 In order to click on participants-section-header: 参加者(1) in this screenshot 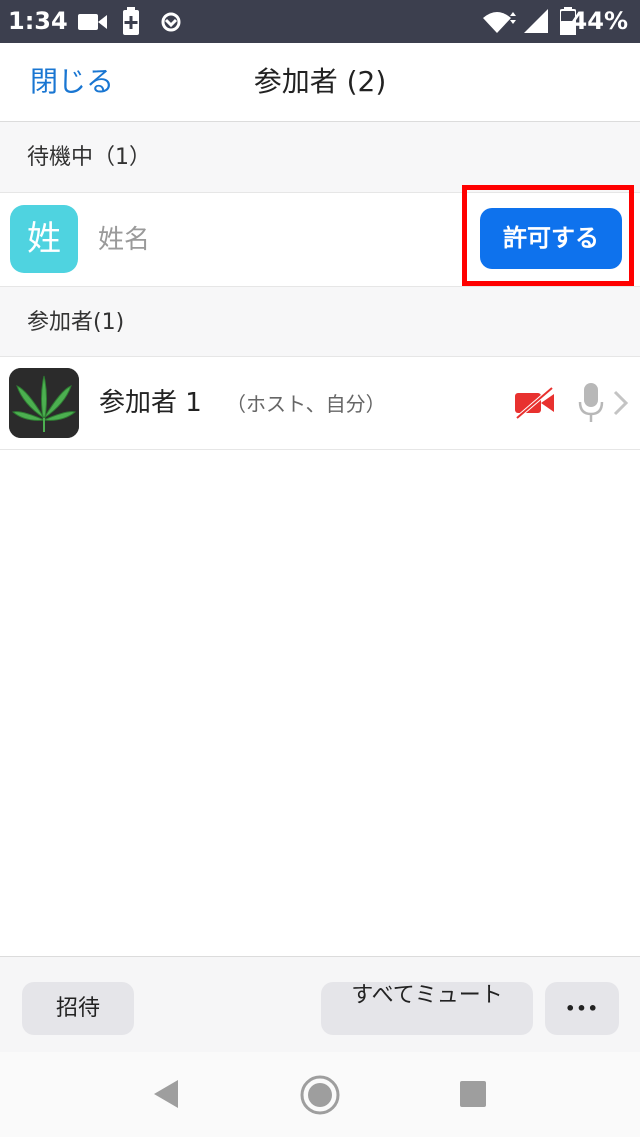, I will do `click(320, 322)`.